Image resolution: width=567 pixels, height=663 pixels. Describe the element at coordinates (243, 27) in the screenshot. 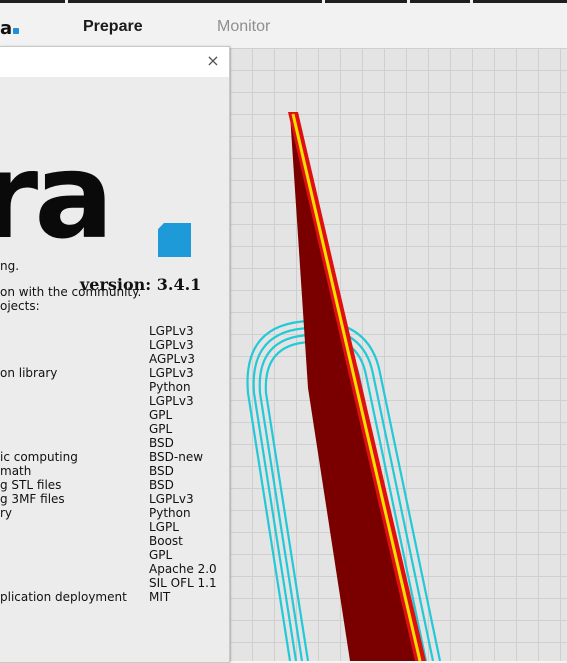

I see `tab-monitor: Monitor` at that location.